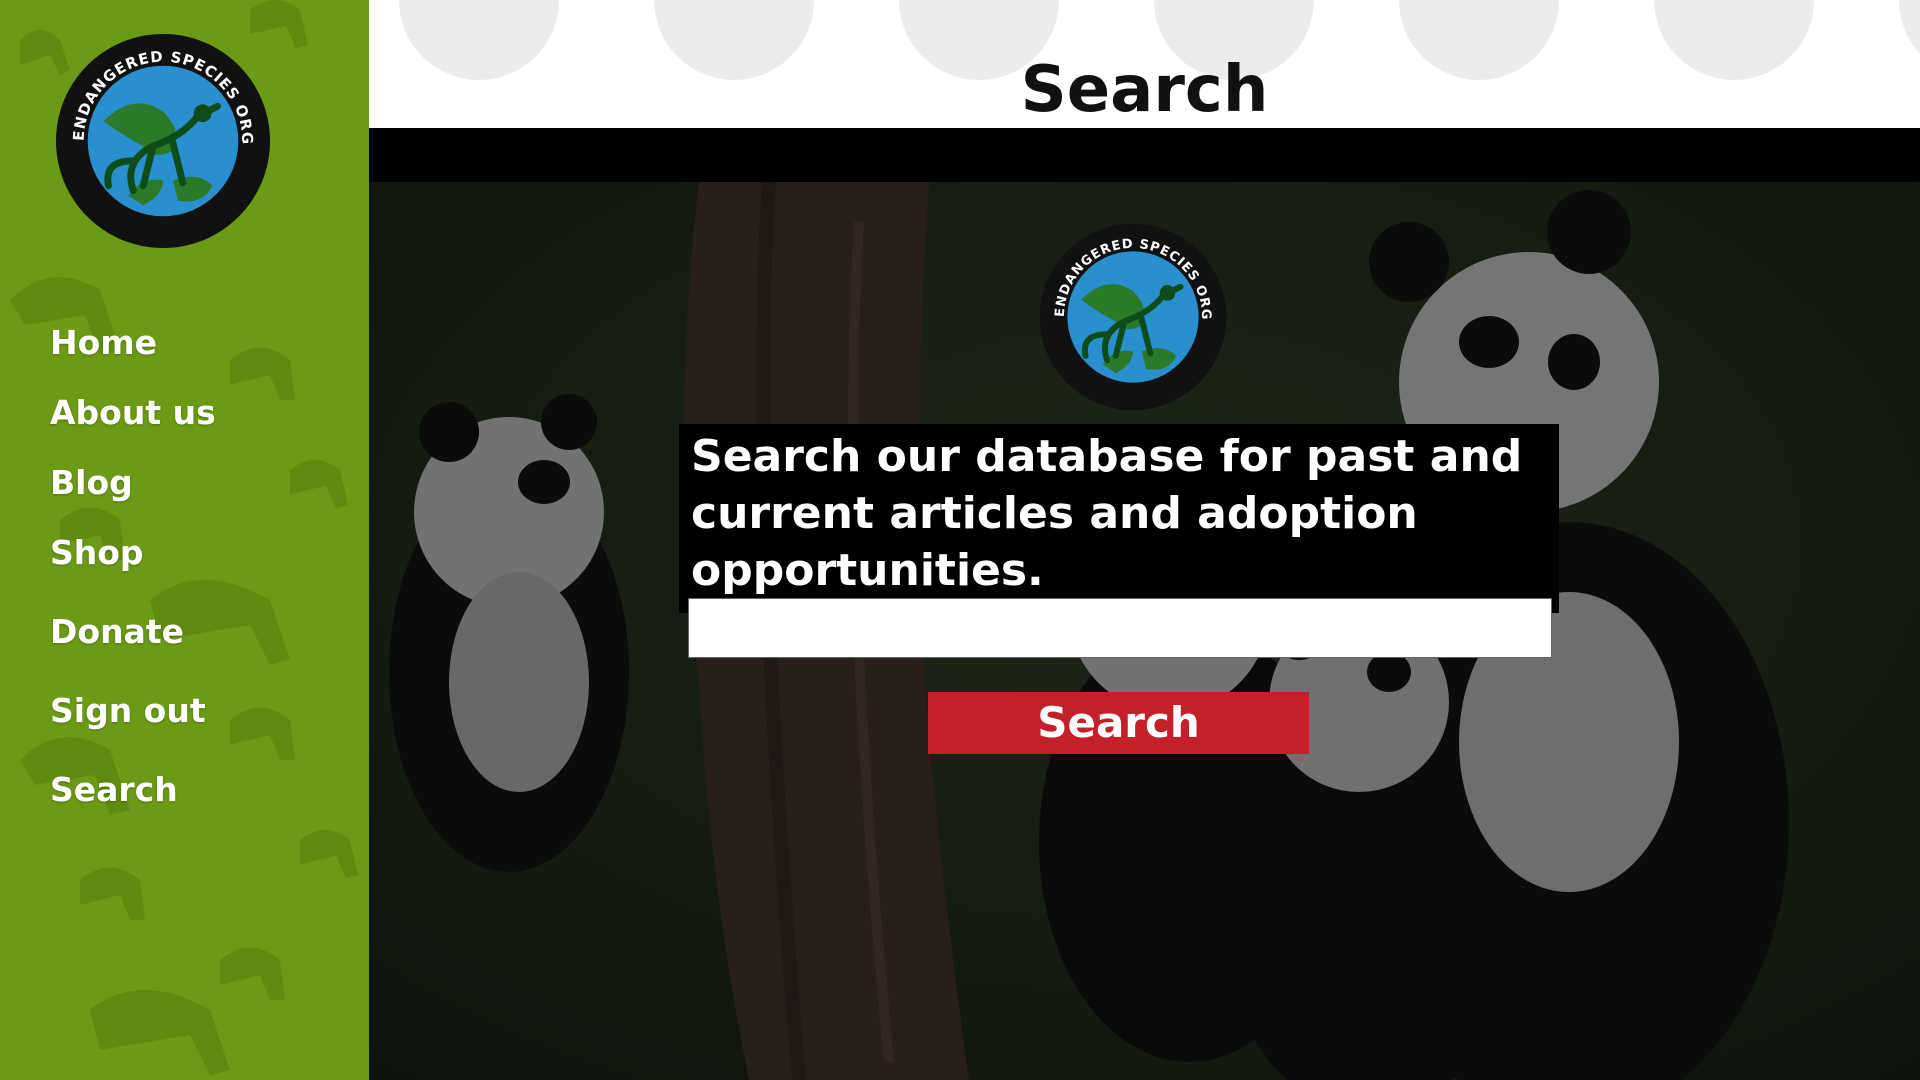 The height and width of the screenshot is (1080, 1920). Describe the element at coordinates (133, 646) in the screenshot. I see `nav-donate: Donate` at that location.